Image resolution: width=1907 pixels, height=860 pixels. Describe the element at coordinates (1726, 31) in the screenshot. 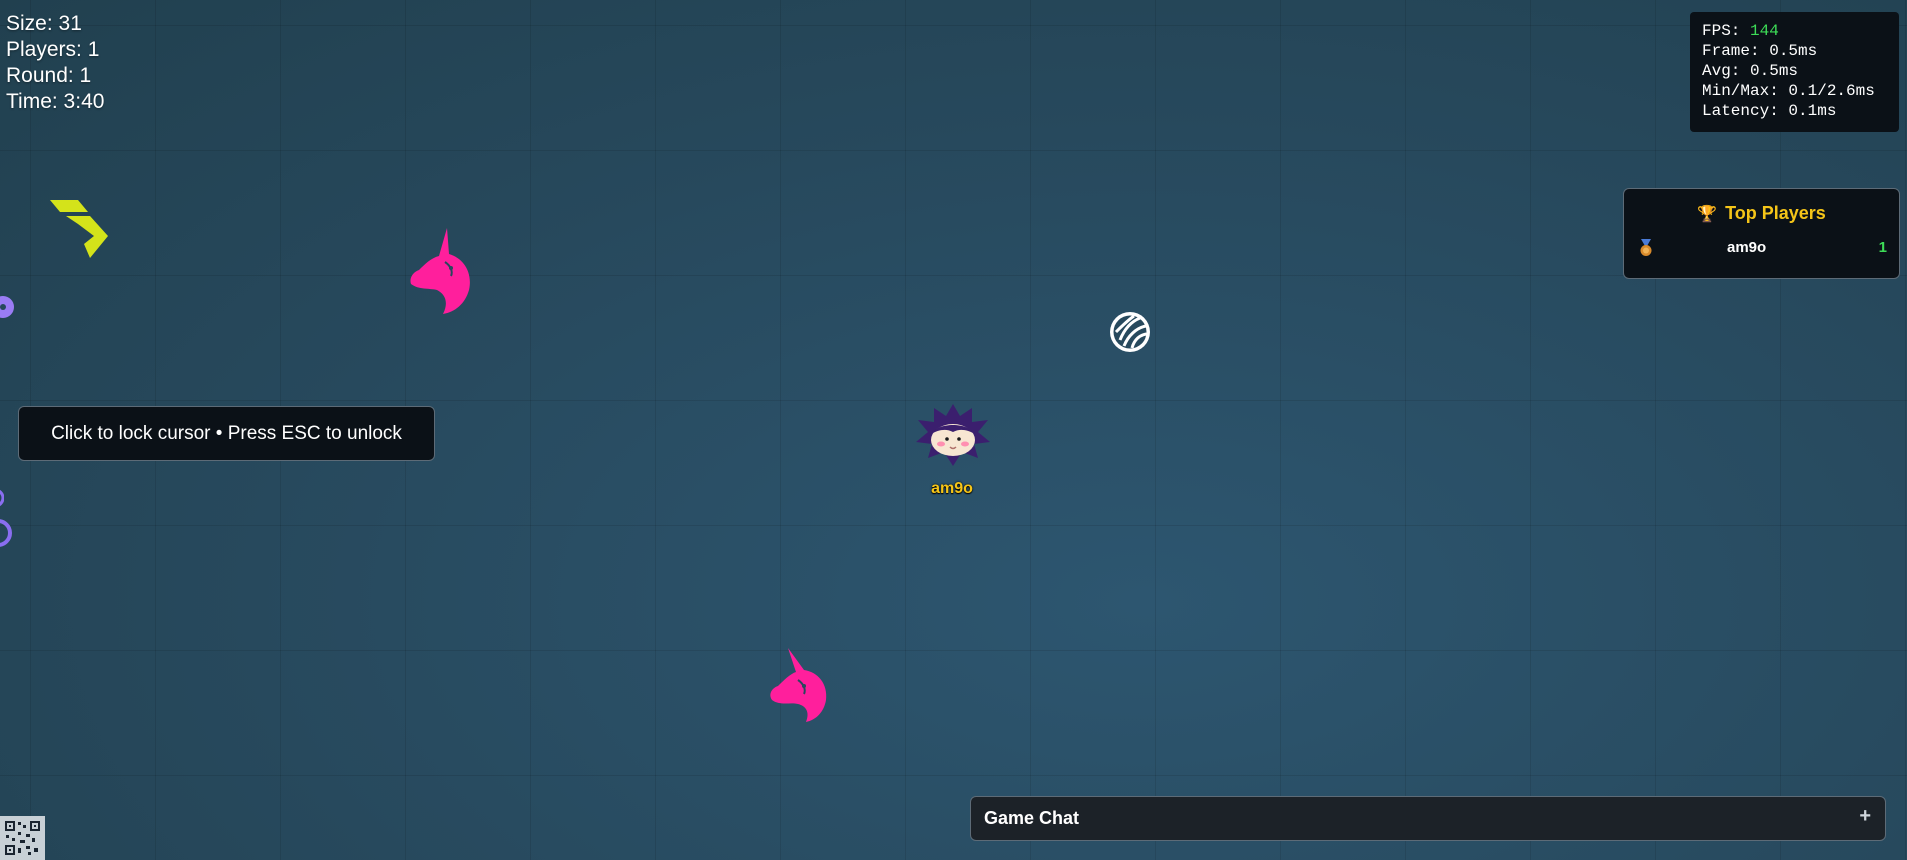

I see `fps-label: FPS:` at that location.